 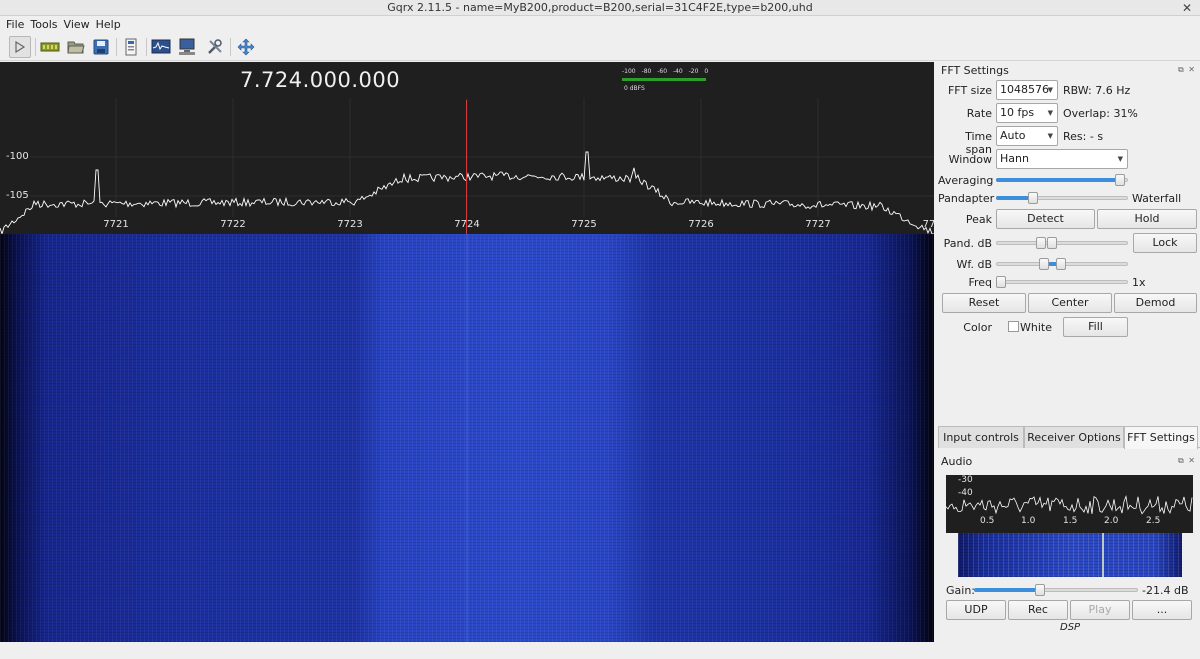 I want to click on rate-select: 10 fps ▼, so click(x=1027, y=113).